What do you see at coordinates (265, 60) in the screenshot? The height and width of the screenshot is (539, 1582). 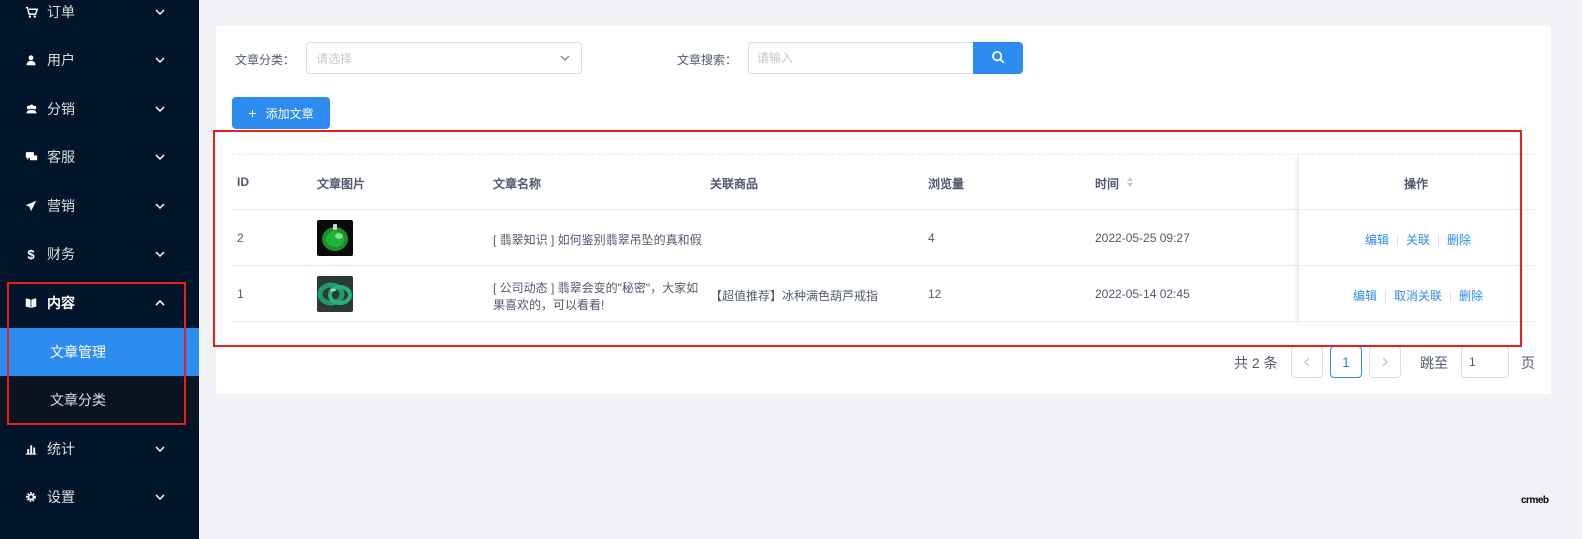 I see `category-filter-label: 文章分类：` at bounding box center [265, 60].